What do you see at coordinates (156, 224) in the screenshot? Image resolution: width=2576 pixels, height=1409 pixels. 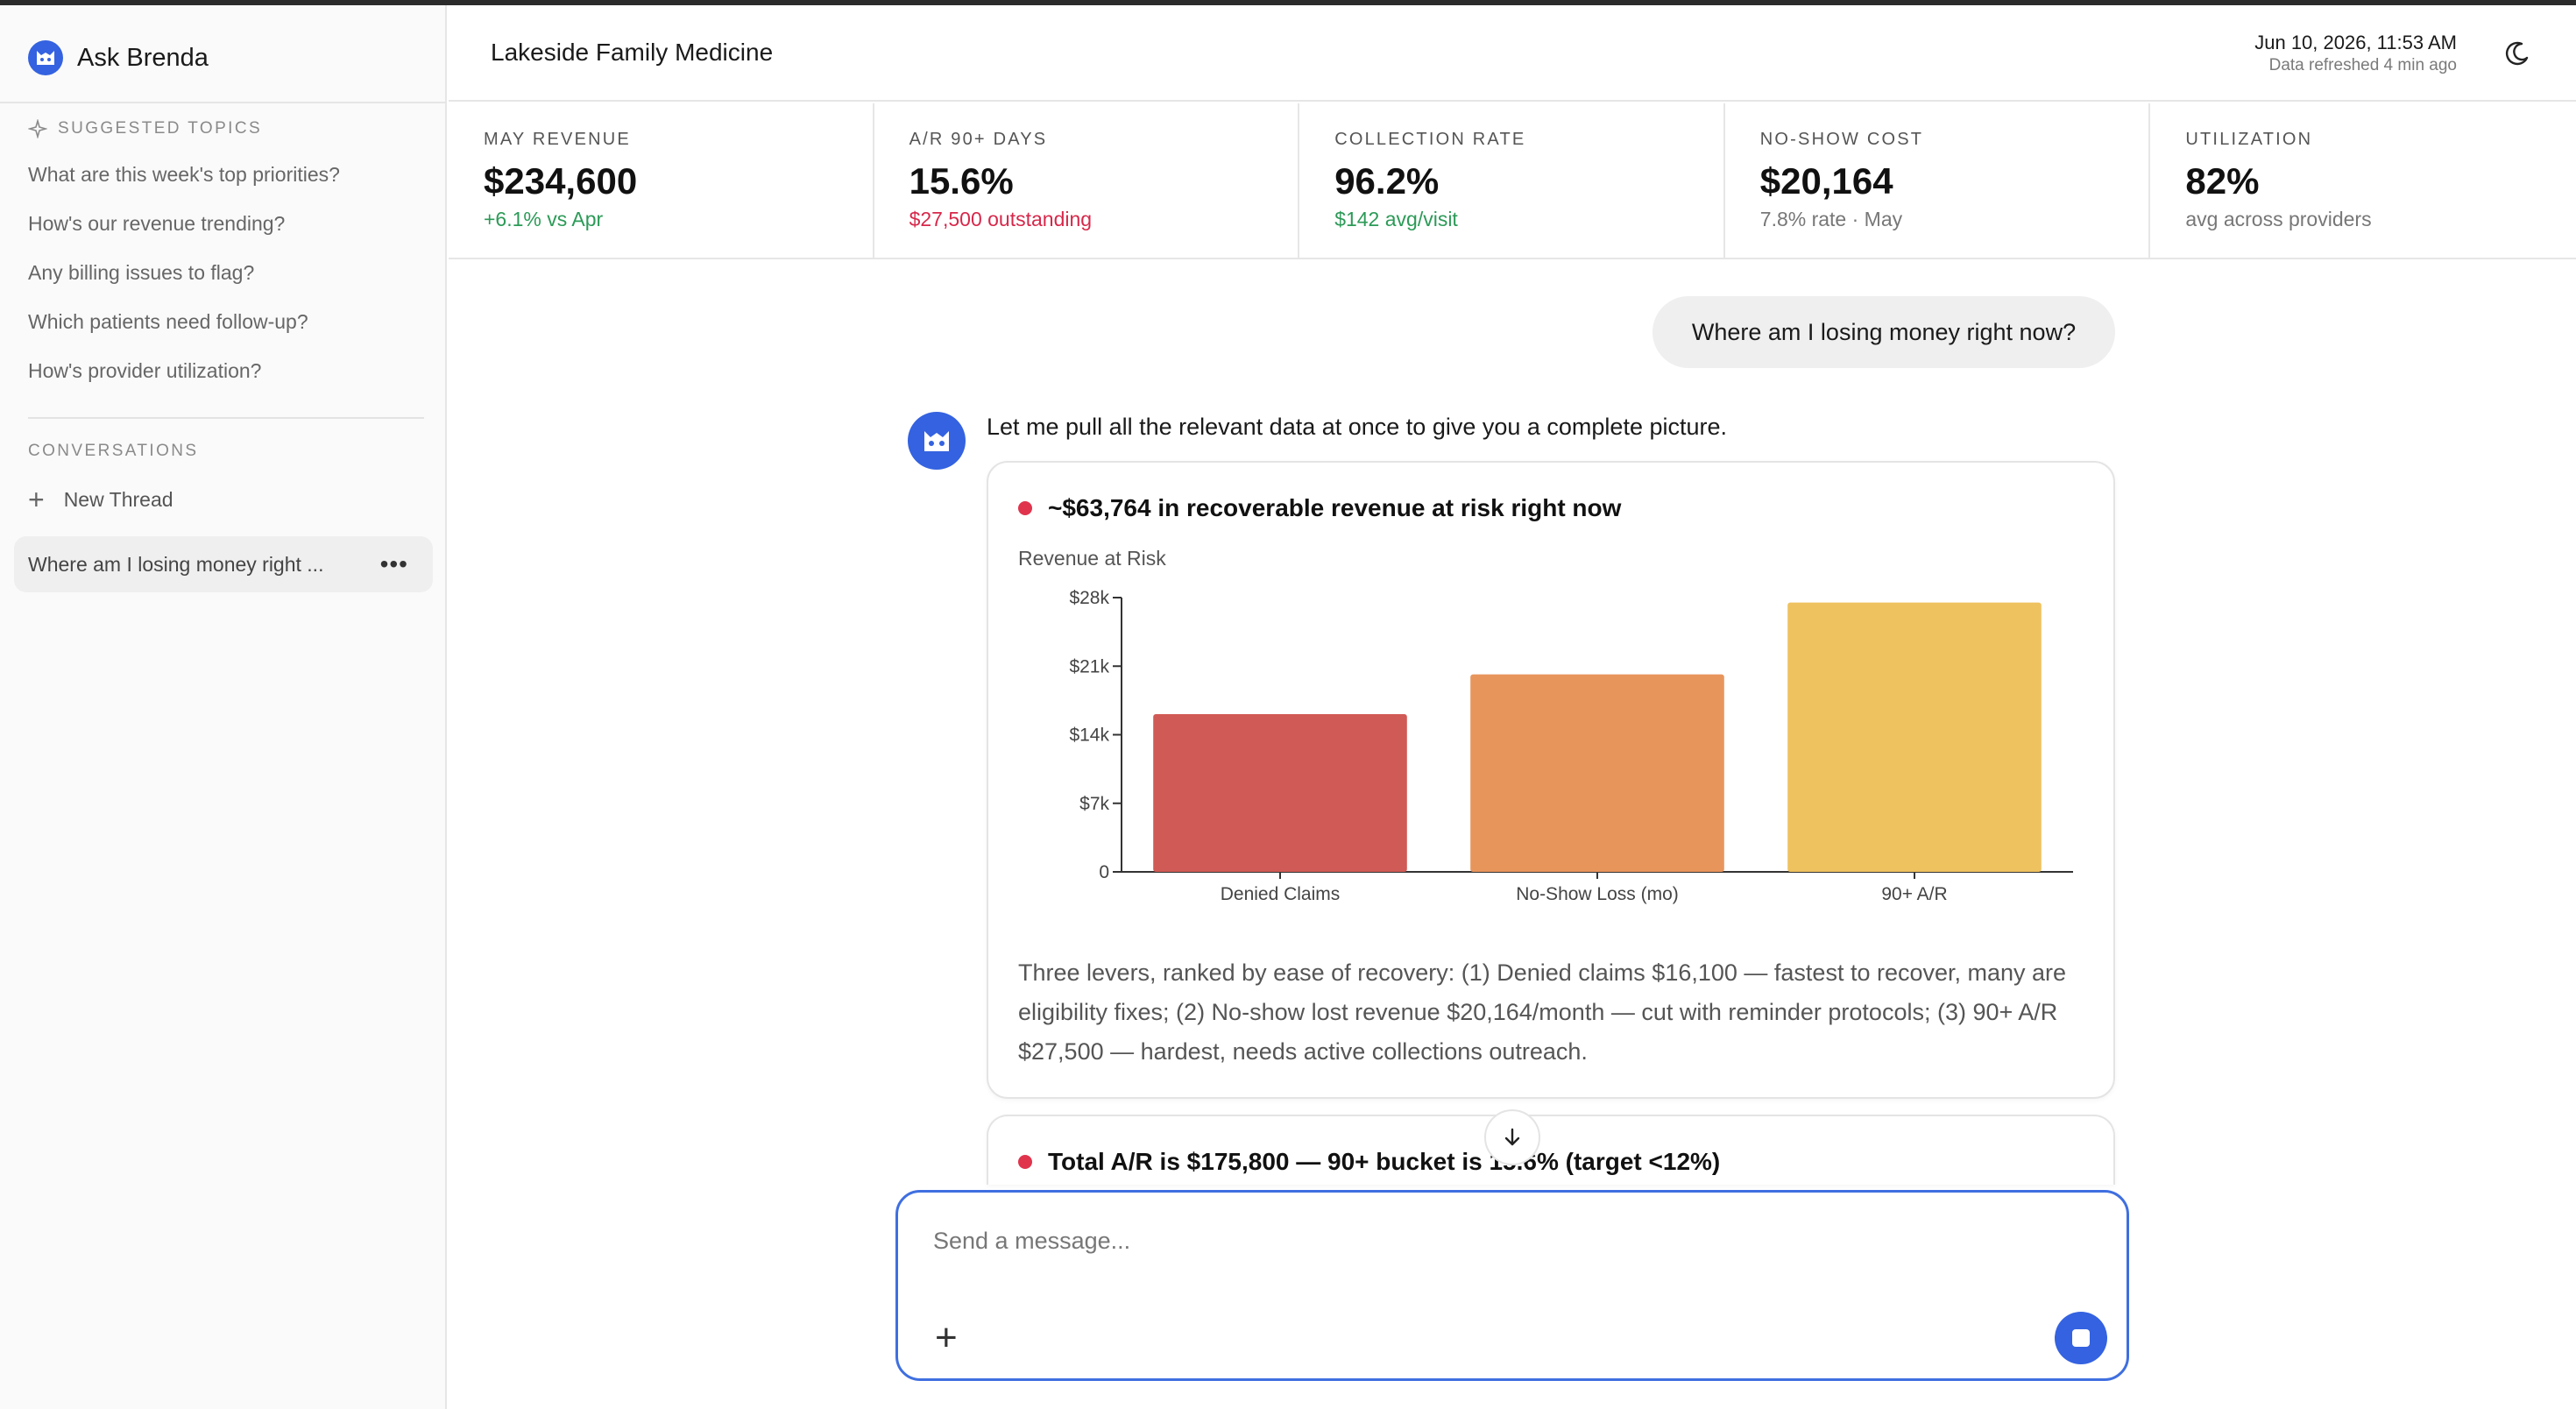 I see `suggested-topic-revenue: How's our revenue trending?` at bounding box center [156, 224].